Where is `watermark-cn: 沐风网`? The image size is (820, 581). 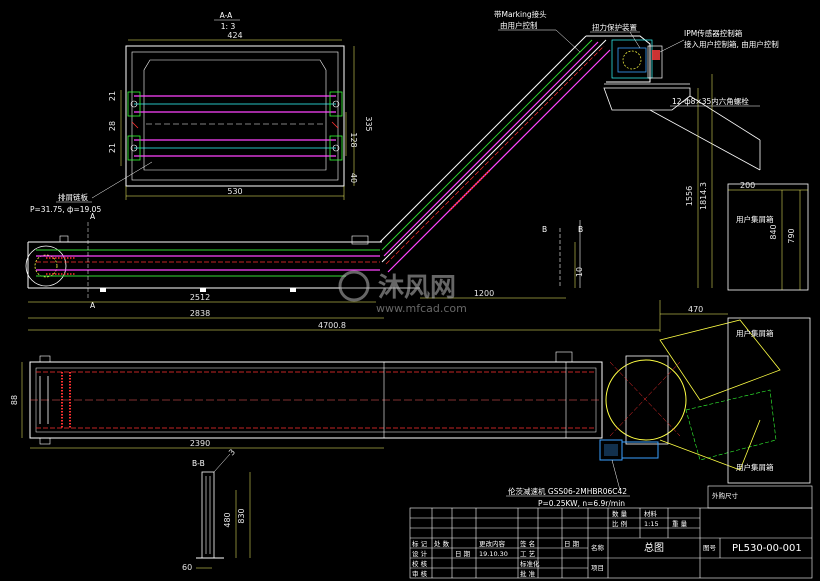
watermark-cn: 沐风网 is located at coordinates (417, 288).